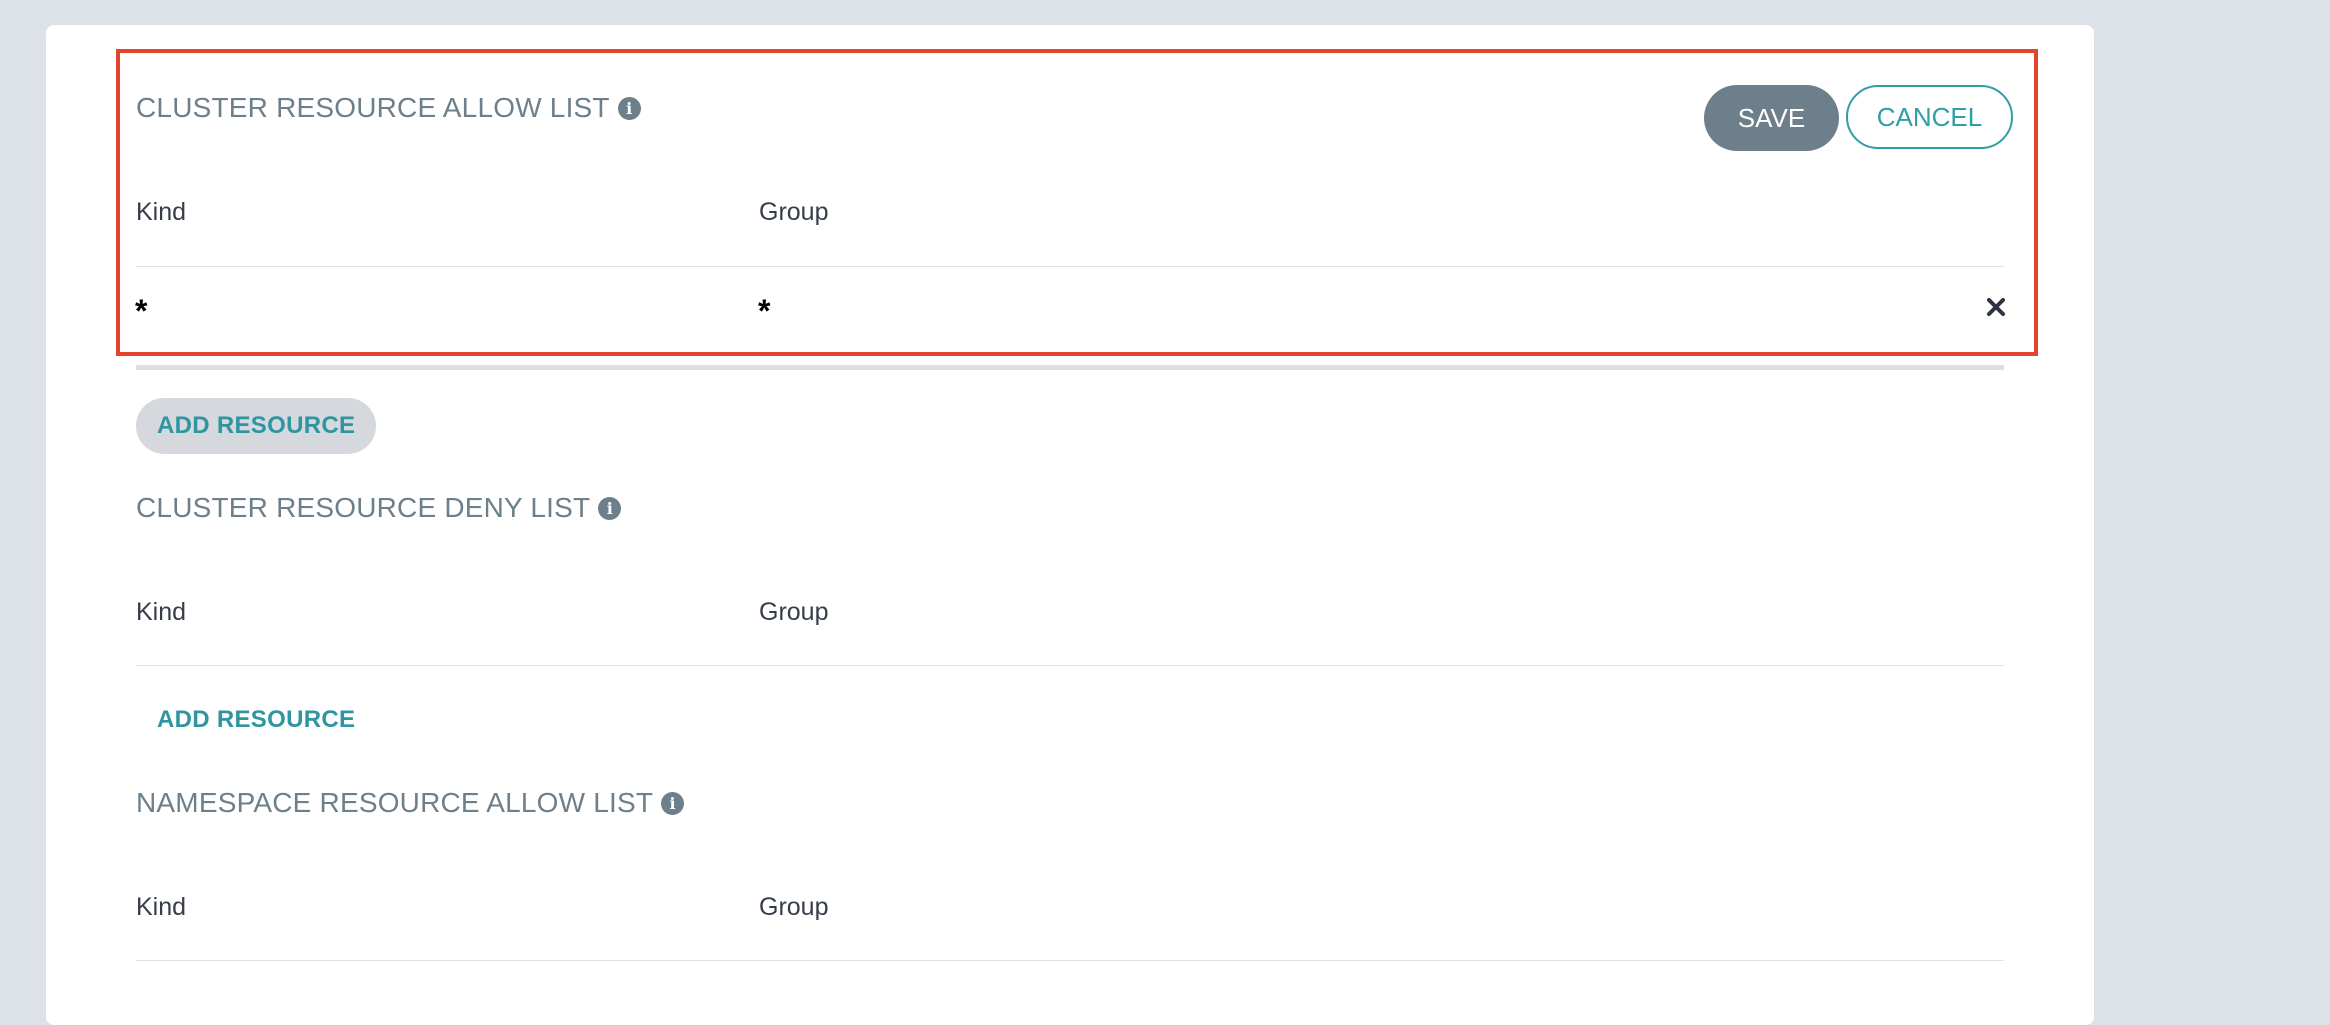  What do you see at coordinates (1070, 367) in the screenshot?
I see `allow-list-bottom-divider` at bounding box center [1070, 367].